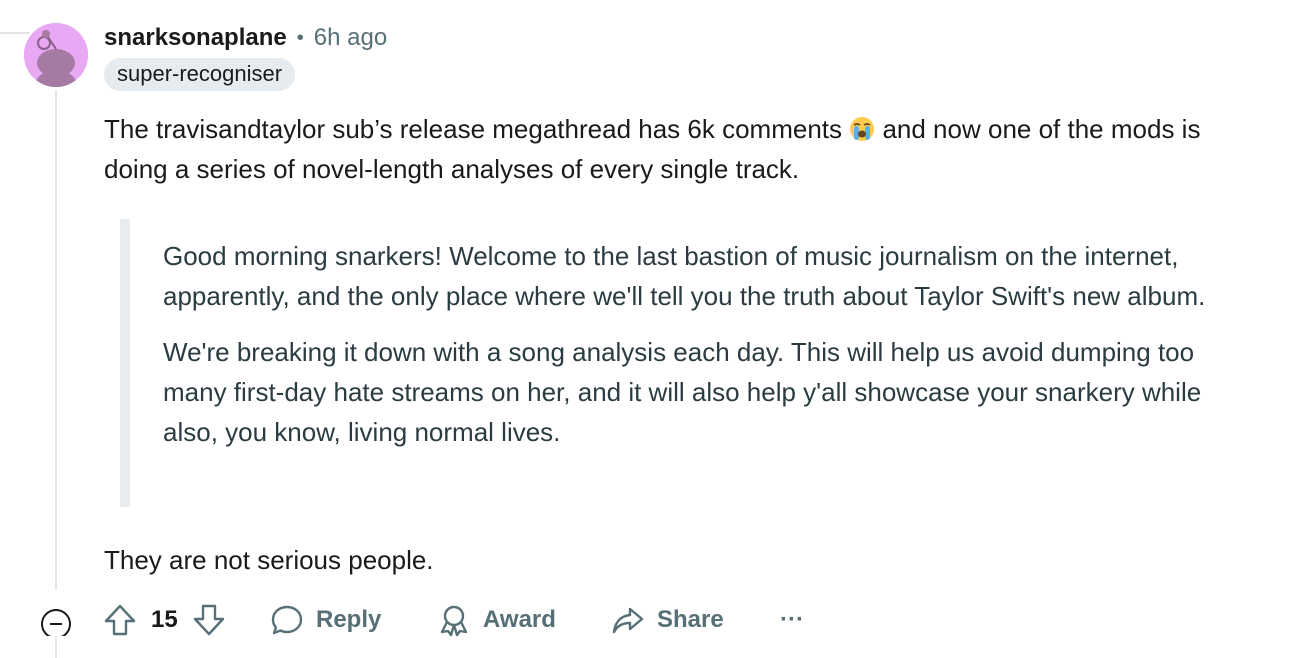 Image resolution: width=1294 pixels, height=658 pixels. What do you see at coordinates (209, 620) in the screenshot?
I see `downvote-arrow-icon` at bounding box center [209, 620].